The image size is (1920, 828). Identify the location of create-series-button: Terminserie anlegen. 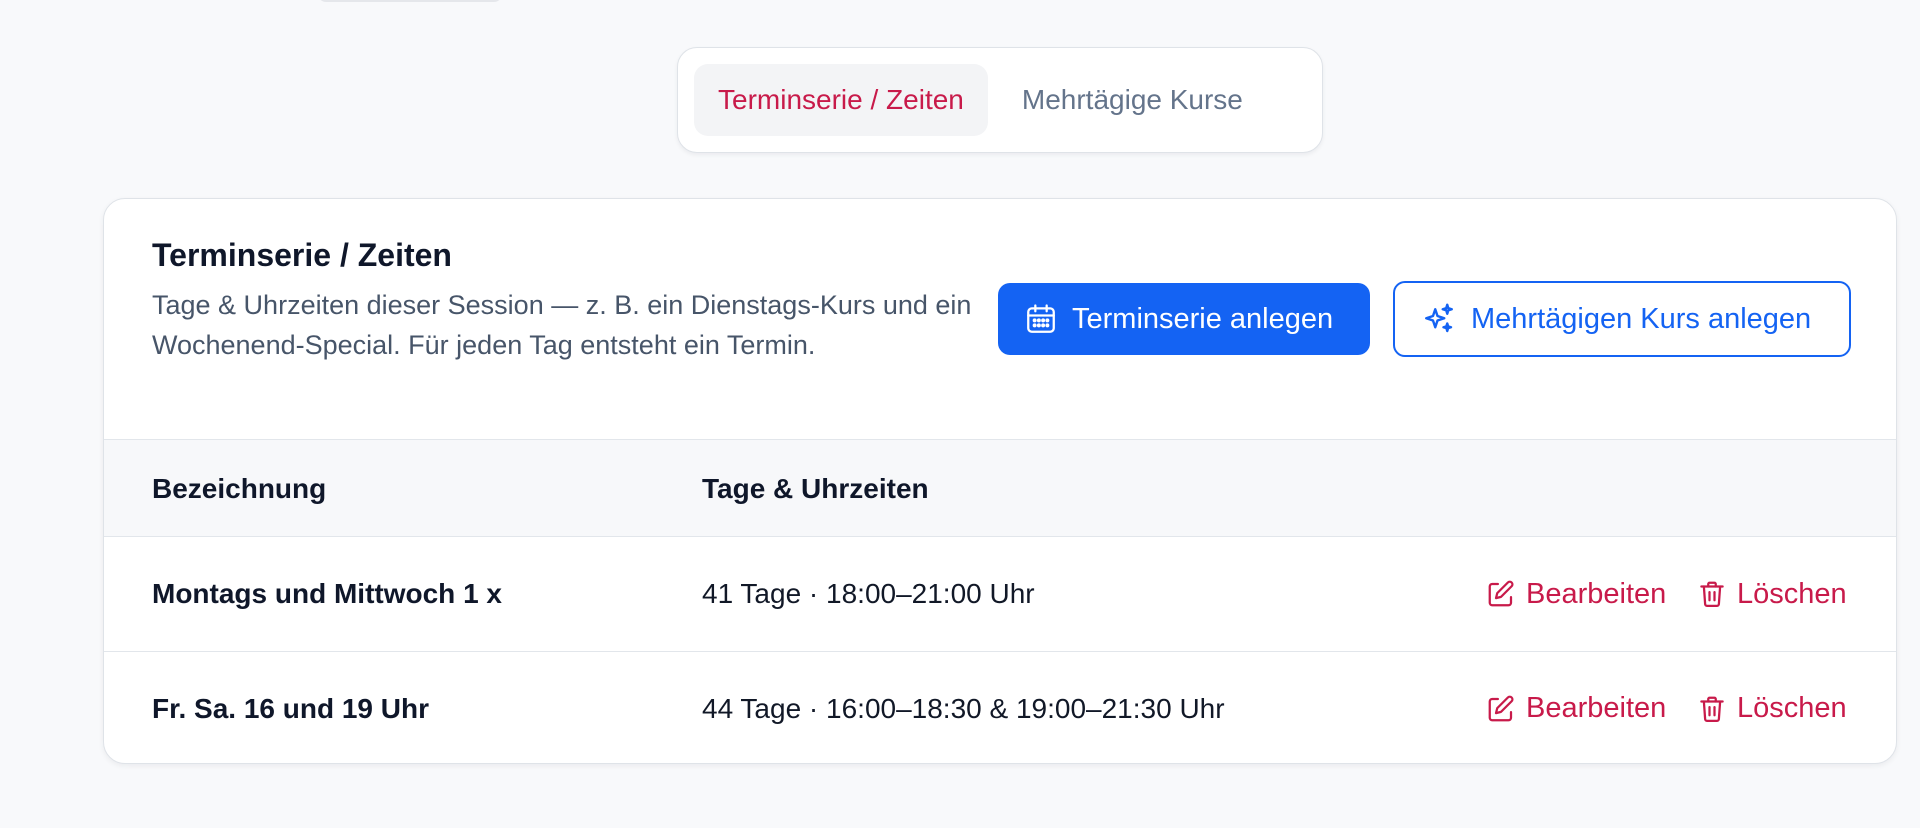
(1184, 319).